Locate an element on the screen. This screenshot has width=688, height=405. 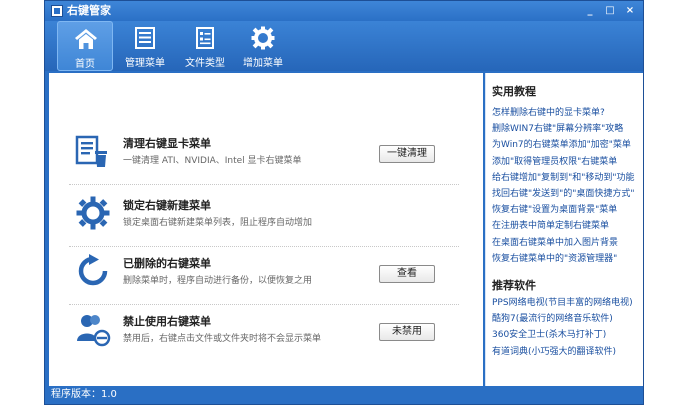
tab-manage-menu-label: 管理菜单 is located at coordinates (145, 63).